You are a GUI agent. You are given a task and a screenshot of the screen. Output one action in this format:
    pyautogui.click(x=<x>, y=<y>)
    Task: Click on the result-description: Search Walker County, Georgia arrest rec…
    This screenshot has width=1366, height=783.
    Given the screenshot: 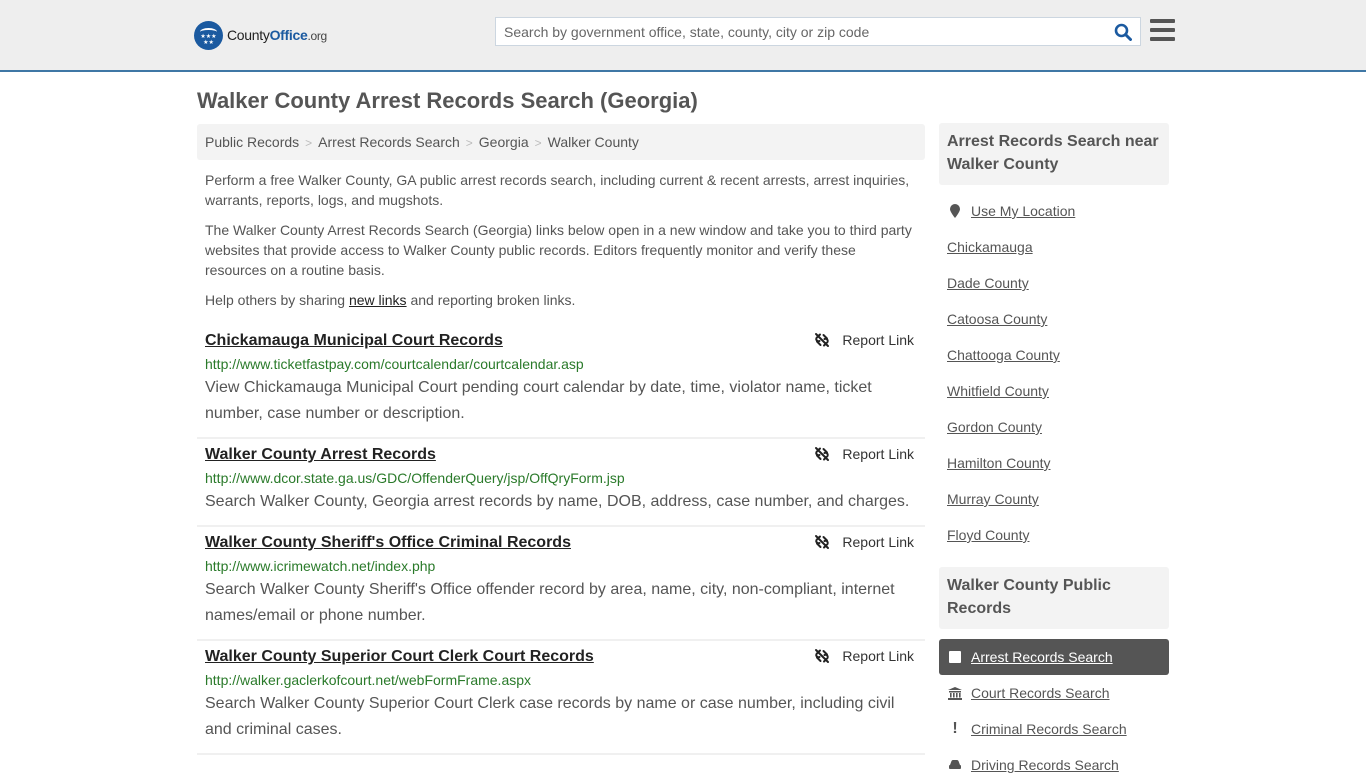 What is the action you would take?
    pyautogui.click(x=557, y=501)
    